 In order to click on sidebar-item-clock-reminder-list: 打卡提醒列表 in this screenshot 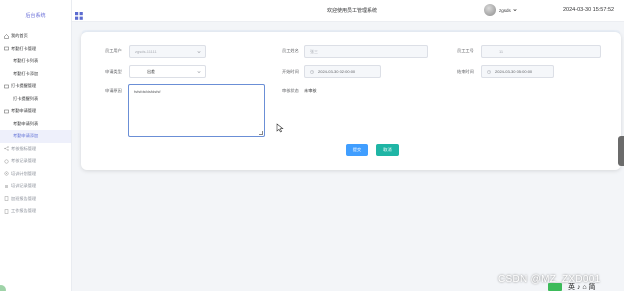, I will do `click(35, 99)`.